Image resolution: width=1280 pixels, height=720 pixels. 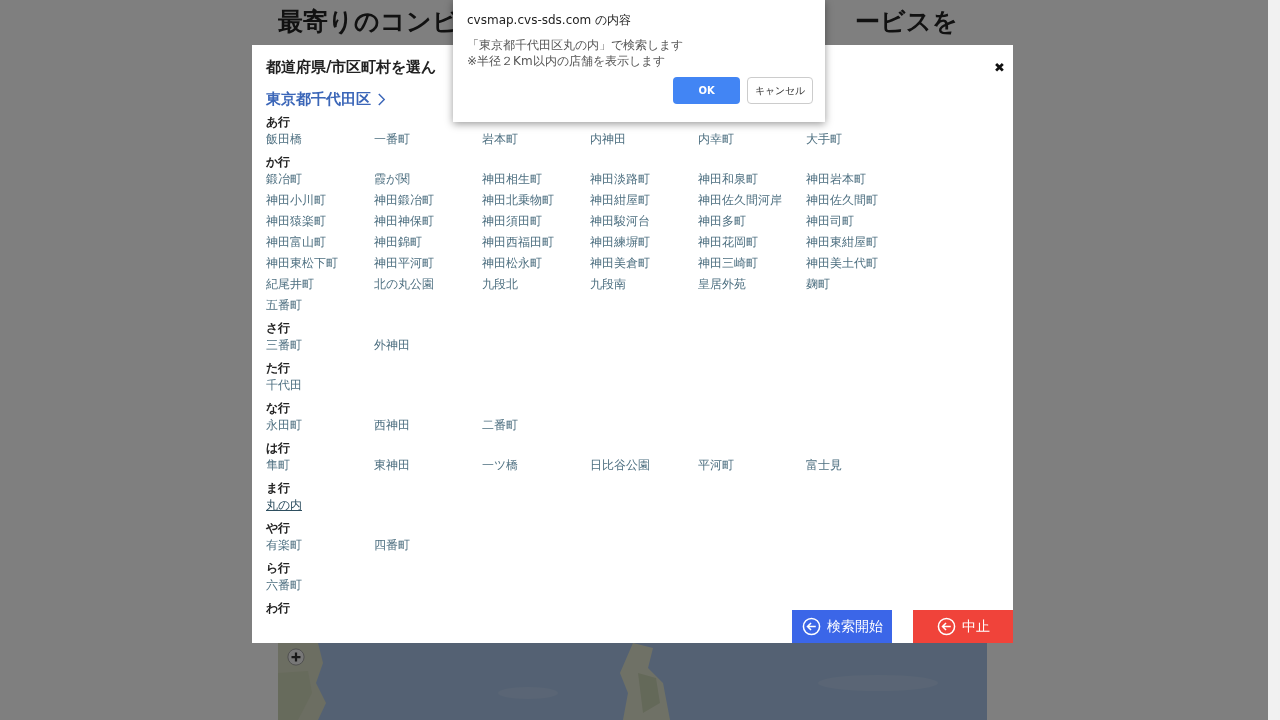 I want to click on area-link: 神田錦町, so click(x=398, y=242).